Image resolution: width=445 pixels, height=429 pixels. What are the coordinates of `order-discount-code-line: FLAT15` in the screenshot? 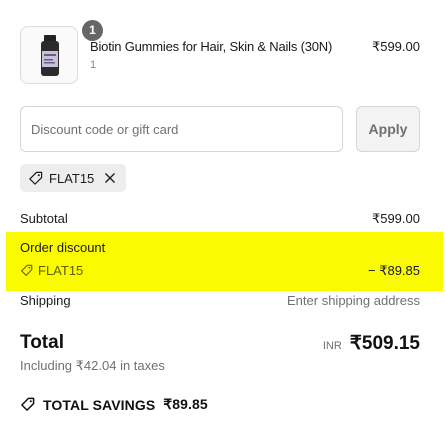 It's located at (51, 270).